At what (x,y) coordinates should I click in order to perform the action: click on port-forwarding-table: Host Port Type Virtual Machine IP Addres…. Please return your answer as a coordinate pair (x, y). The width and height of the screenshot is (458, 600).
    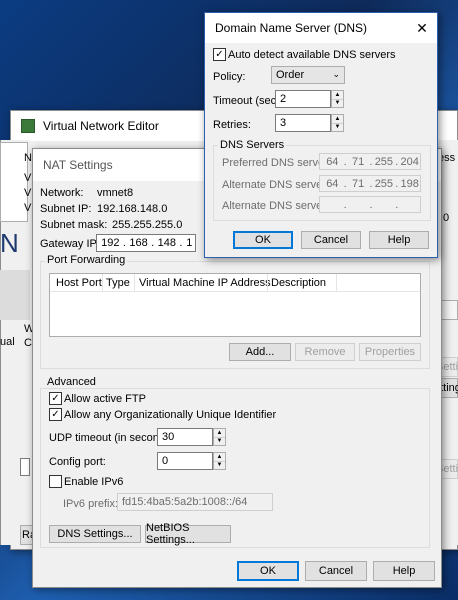
    Looking at the image, I should click on (235, 305).